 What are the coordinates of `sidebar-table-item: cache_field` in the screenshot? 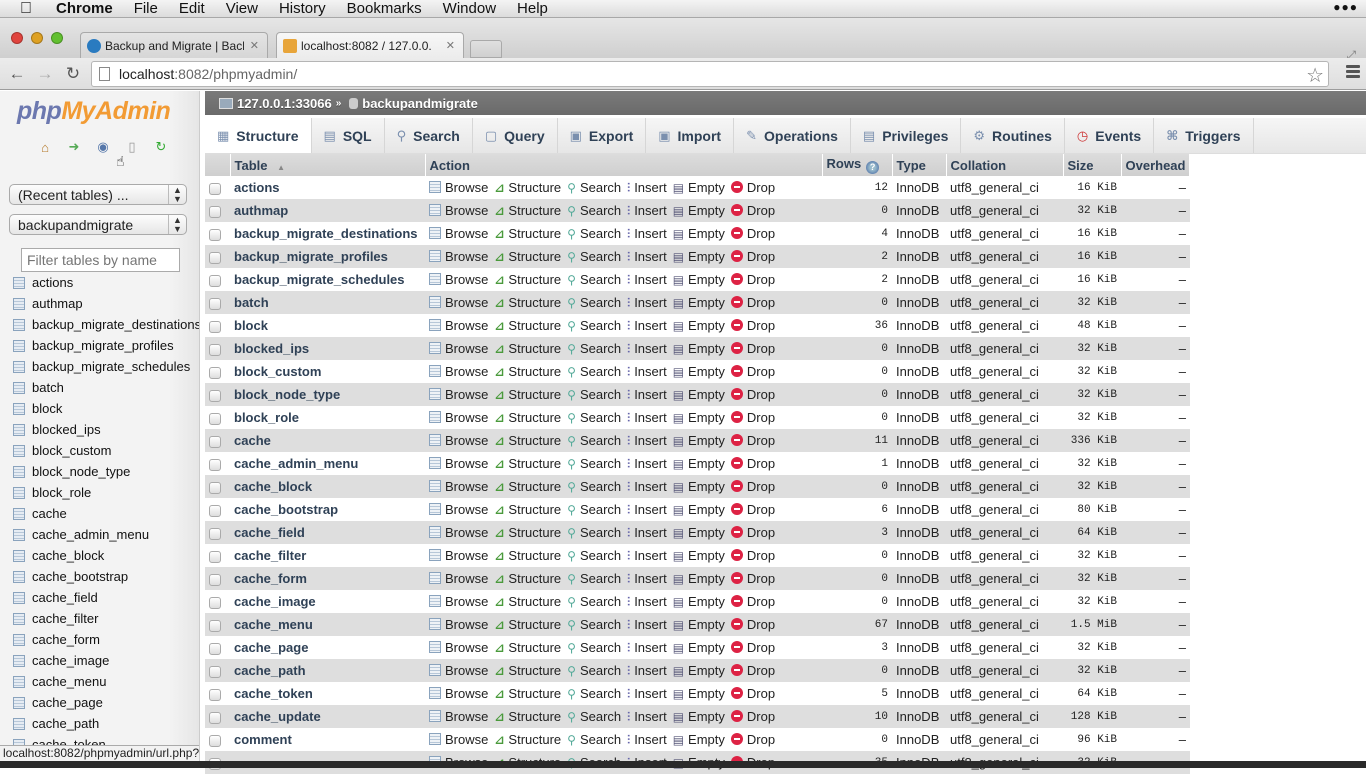 It's located at (106, 597).